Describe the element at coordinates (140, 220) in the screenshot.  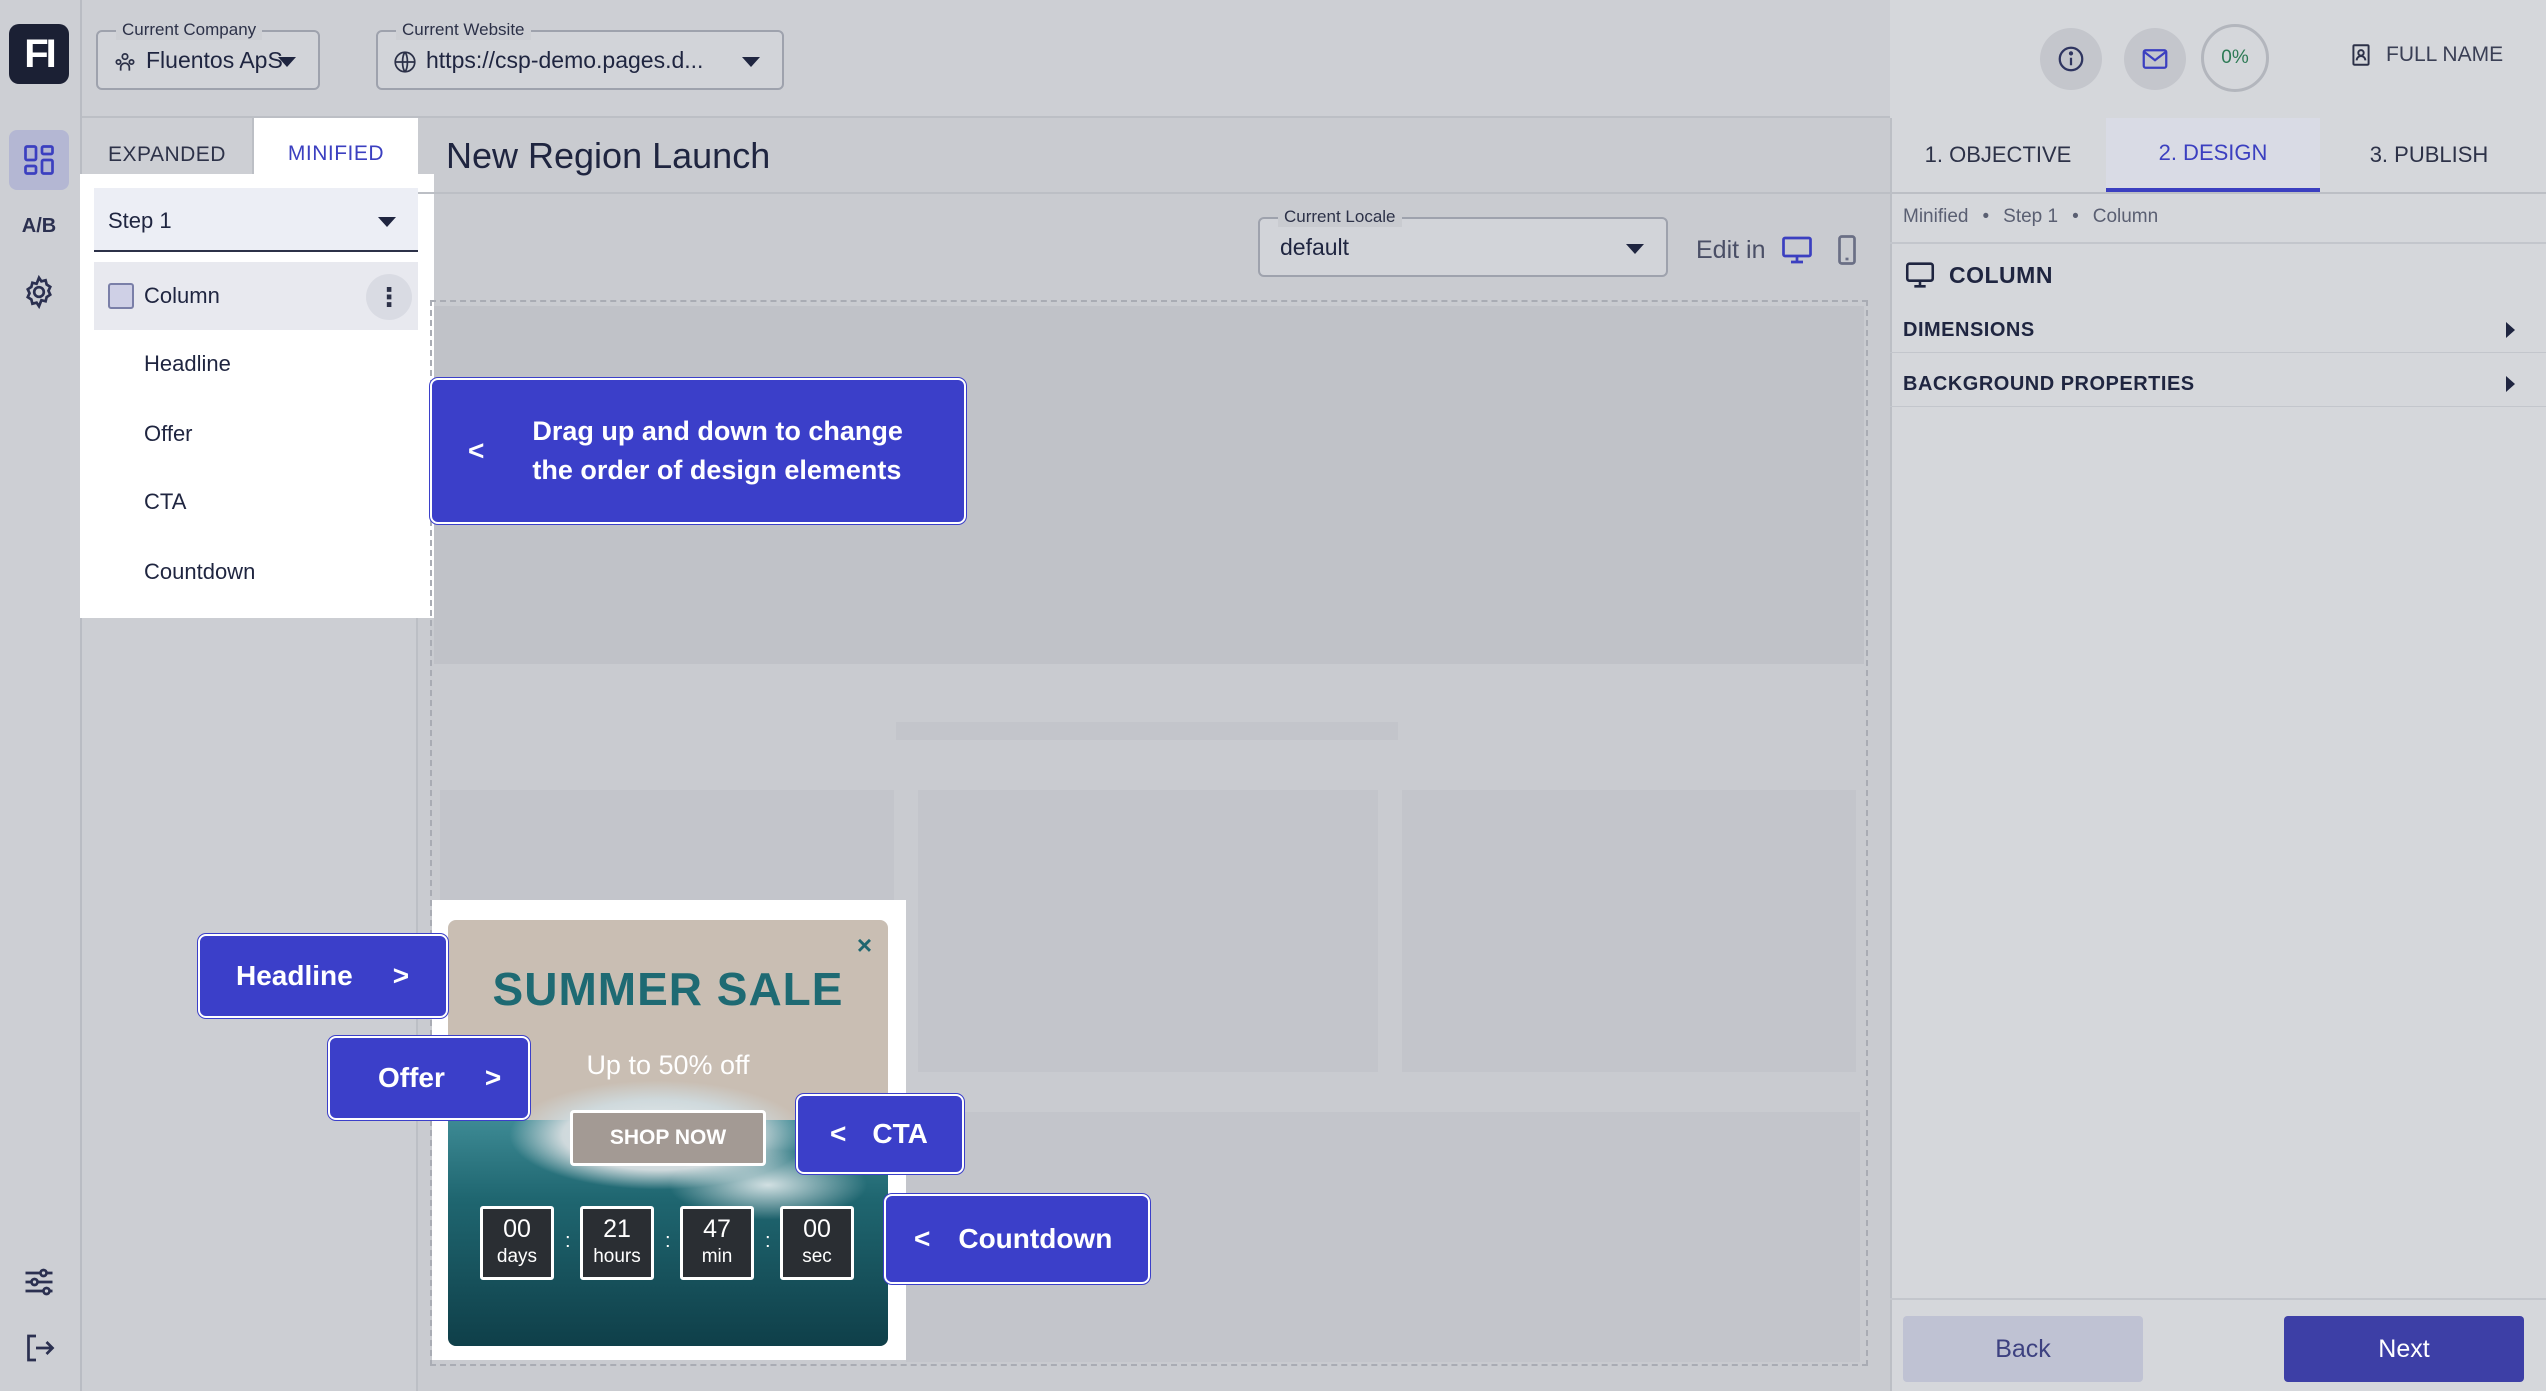
I see `step-select-value: Step 1` at that location.